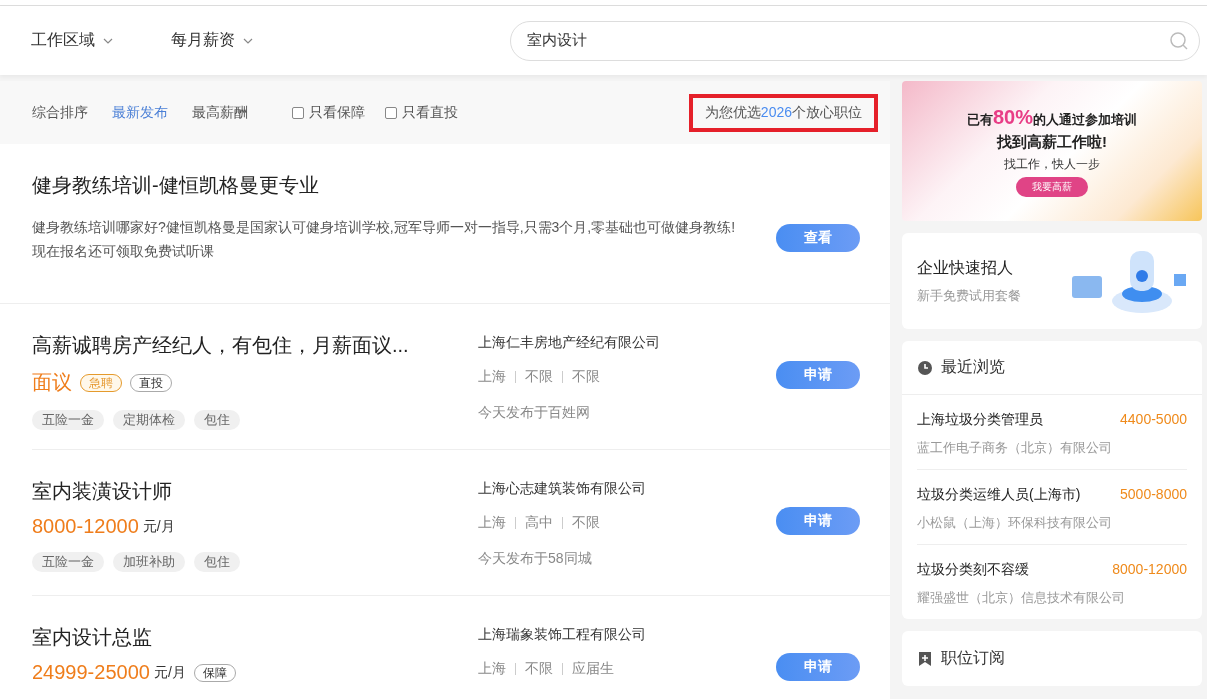 This screenshot has height=699, width=1207. I want to click on promo-title: 企业快速招人, so click(965, 267).